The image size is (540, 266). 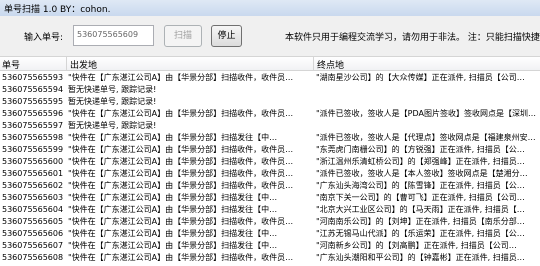 What do you see at coordinates (57, 10) in the screenshot?
I see `window-title: 单号扫描 1.0 BY：cohon.` at bounding box center [57, 10].